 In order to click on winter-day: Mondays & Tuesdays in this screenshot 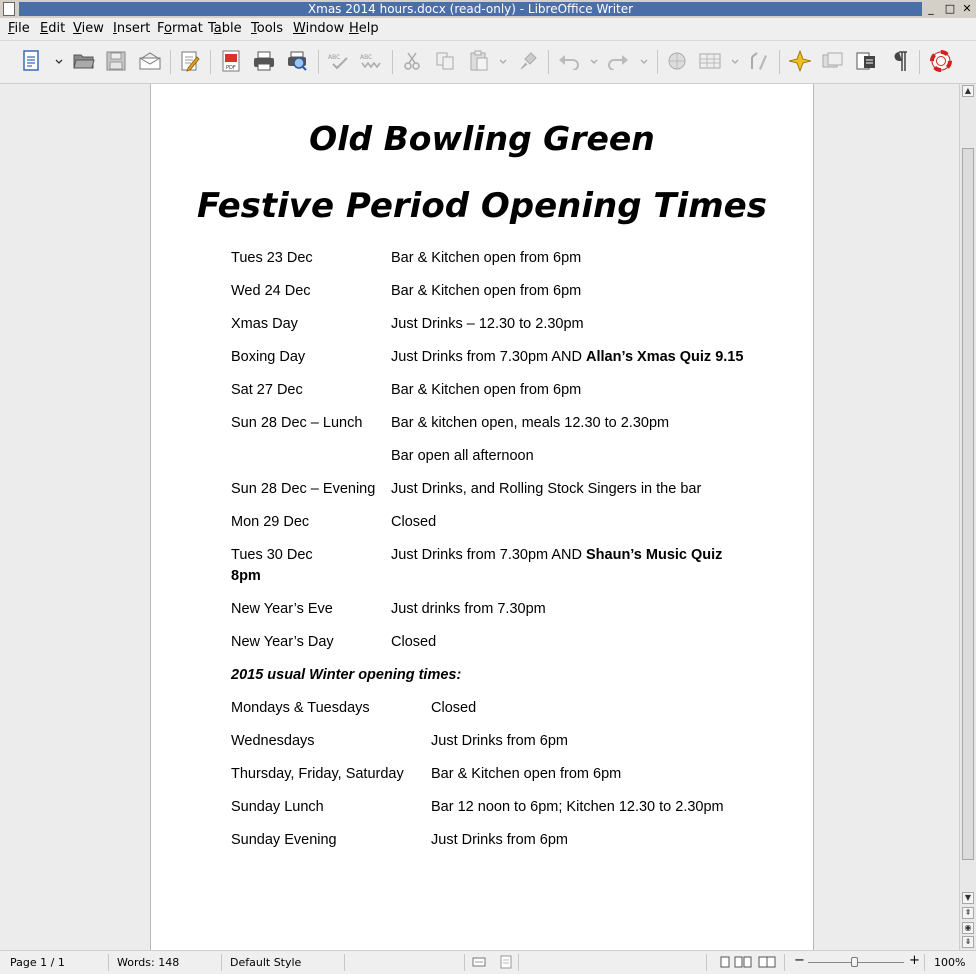, I will do `click(300, 708)`.